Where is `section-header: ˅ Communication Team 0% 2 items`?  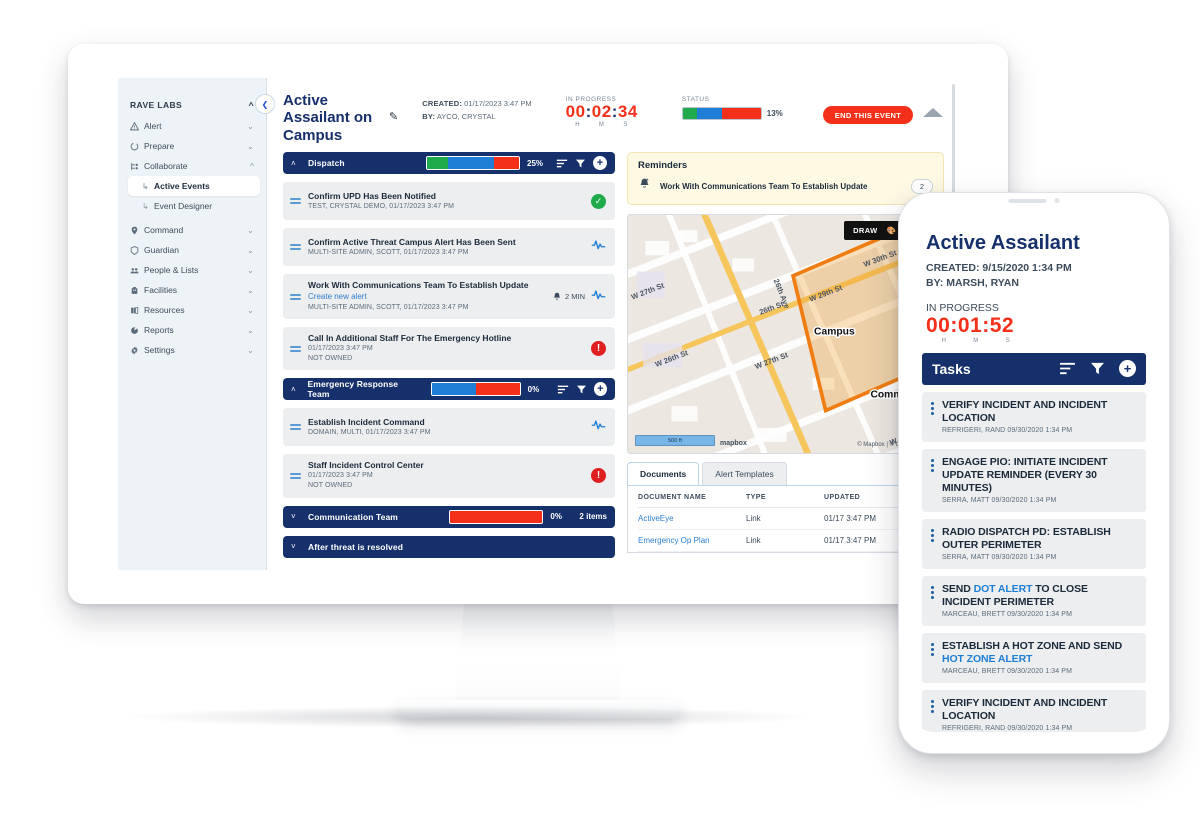 section-header: ˅ Communication Team 0% 2 items is located at coordinates (449, 516).